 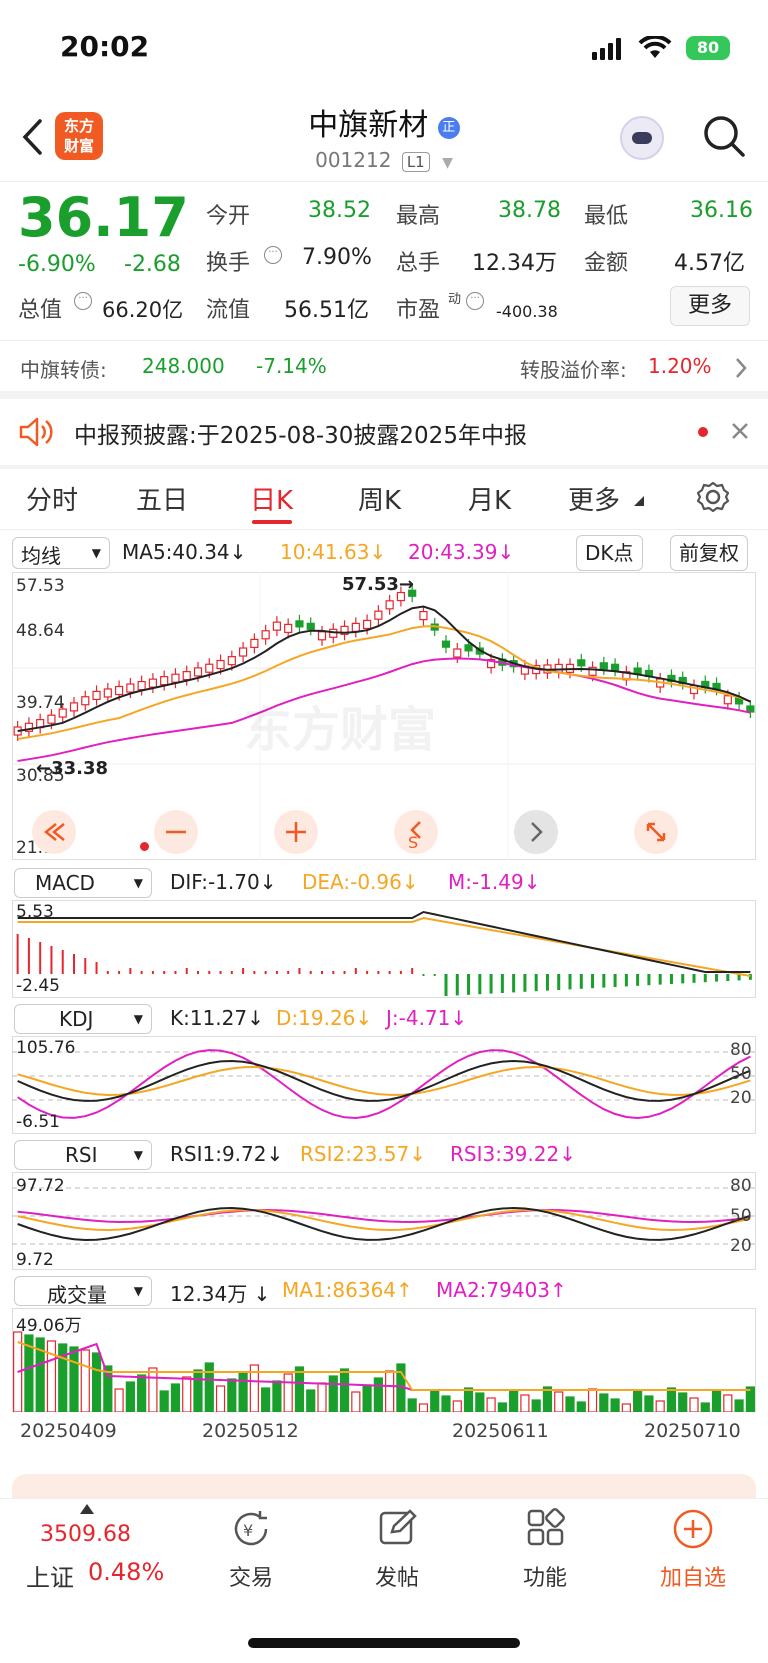 What do you see at coordinates (162, 498) in the screenshot?
I see `tab-five-day: 五日` at bounding box center [162, 498].